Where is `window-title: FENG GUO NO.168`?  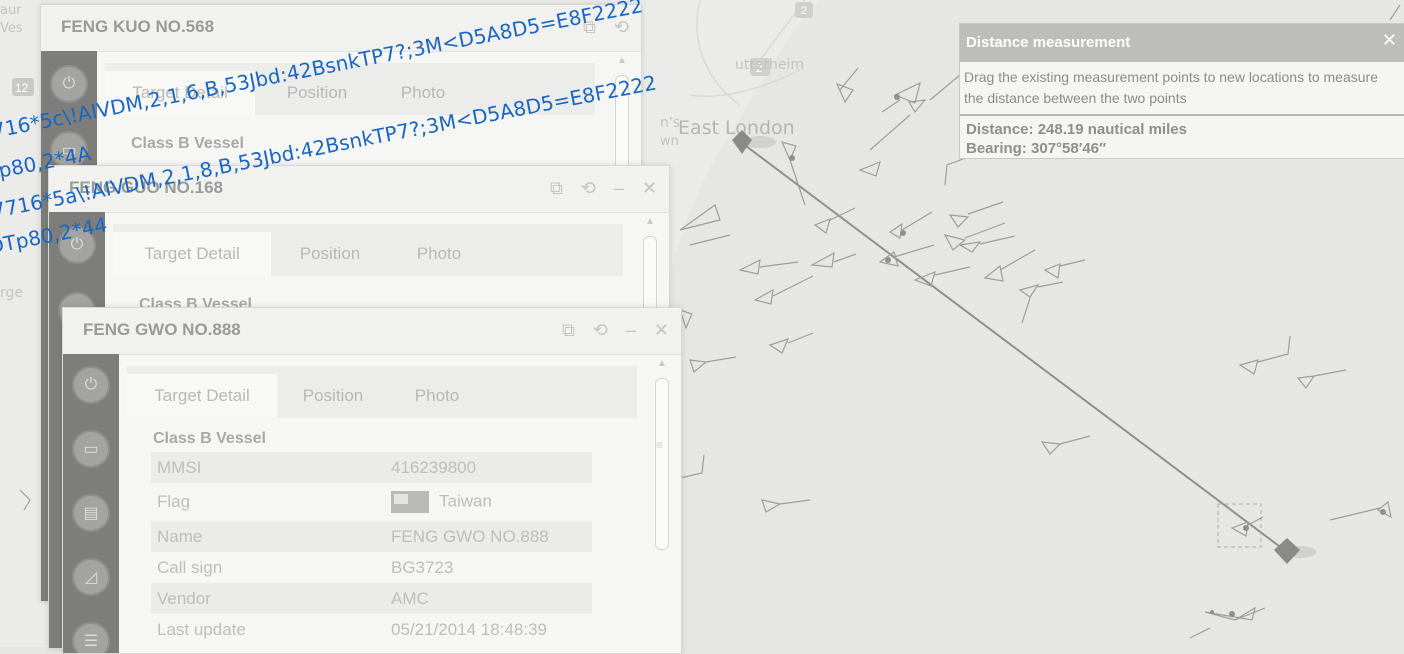 window-title: FENG GUO NO.168 is located at coordinates (146, 187).